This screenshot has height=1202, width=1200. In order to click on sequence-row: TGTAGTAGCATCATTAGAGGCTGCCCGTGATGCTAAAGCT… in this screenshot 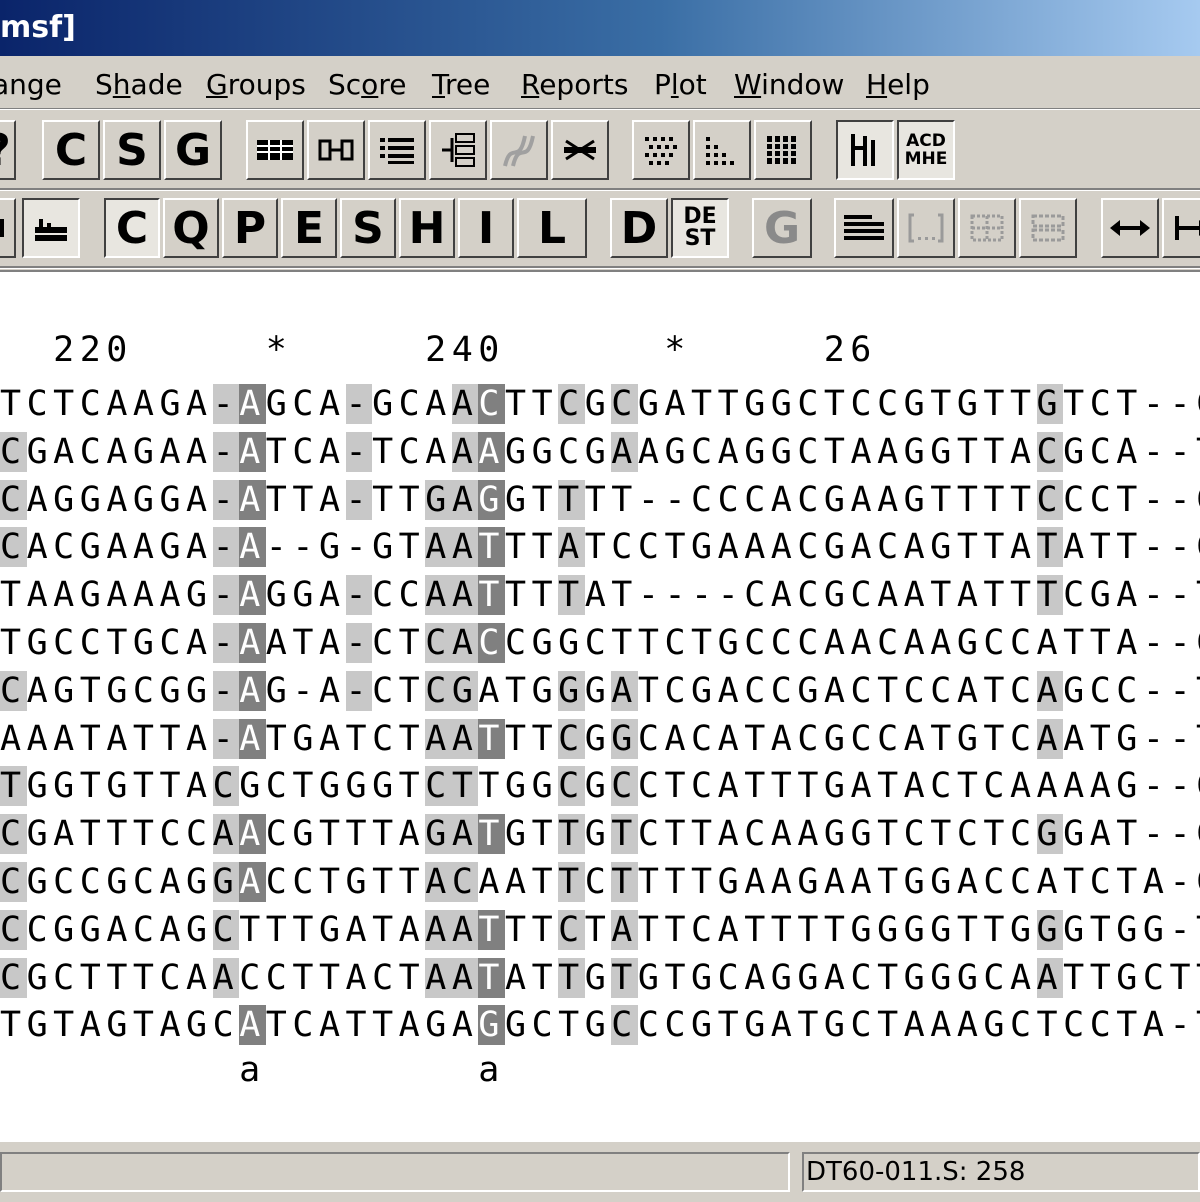, I will do `click(600, 1025)`.